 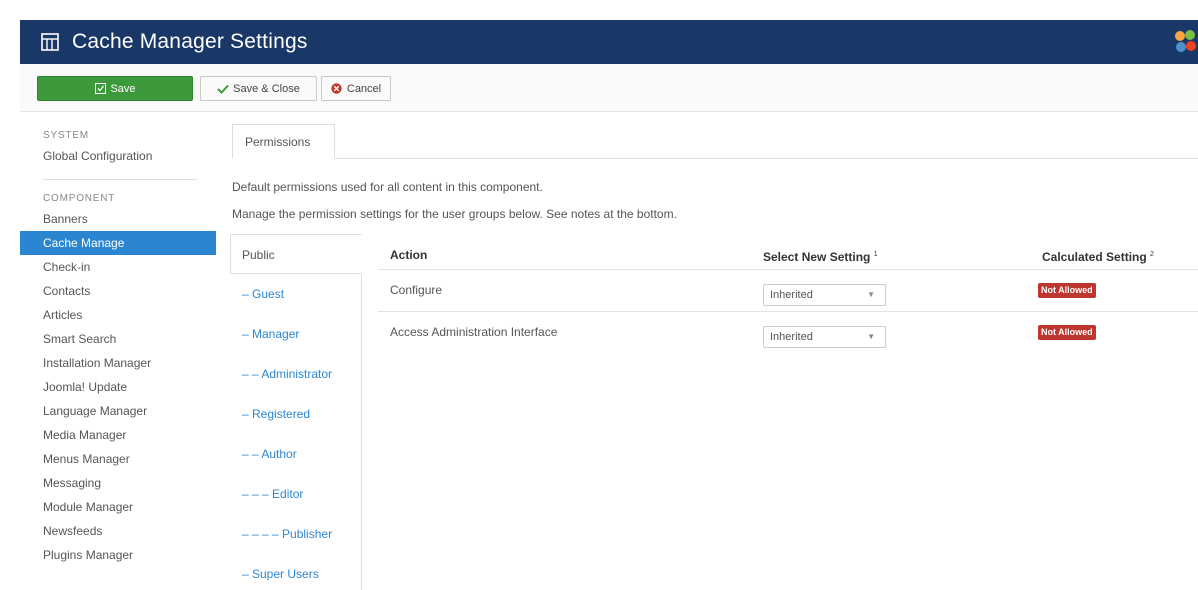 What do you see at coordinates (824, 337) in the screenshot?
I see `setting-select-access-admin: Inherited ▼` at bounding box center [824, 337].